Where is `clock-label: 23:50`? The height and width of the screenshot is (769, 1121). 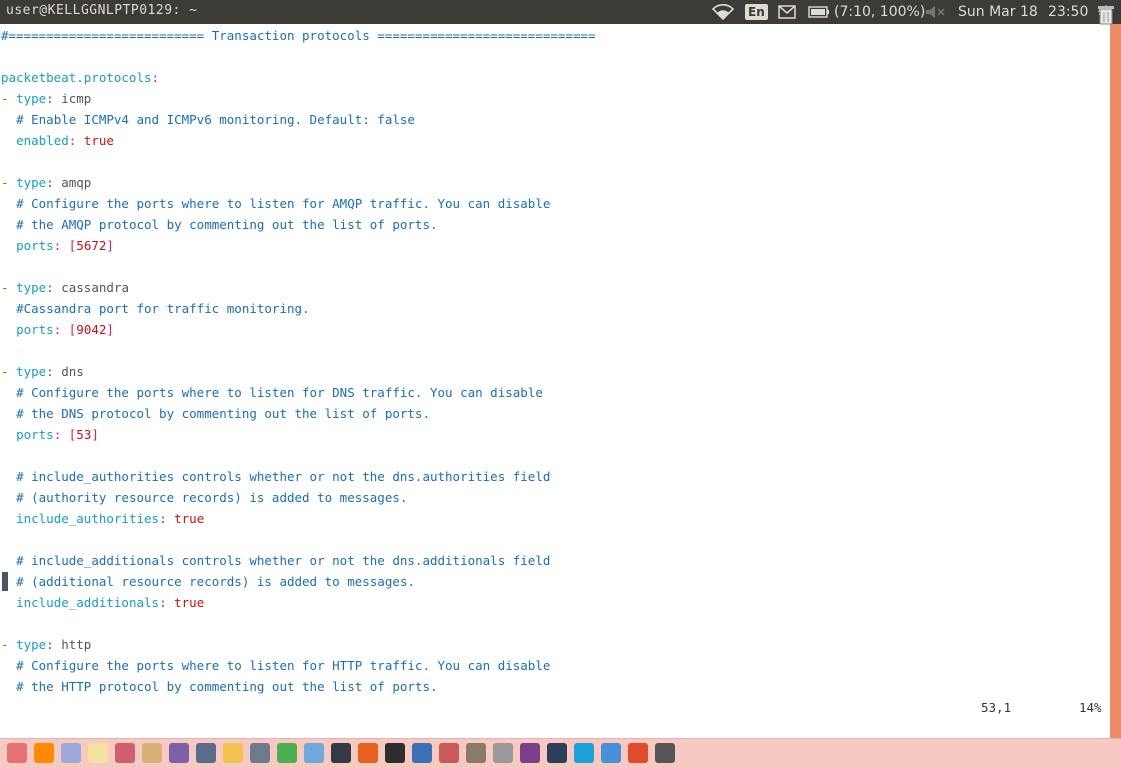 clock-label: 23:50 is located at coordinates (1068, 12).